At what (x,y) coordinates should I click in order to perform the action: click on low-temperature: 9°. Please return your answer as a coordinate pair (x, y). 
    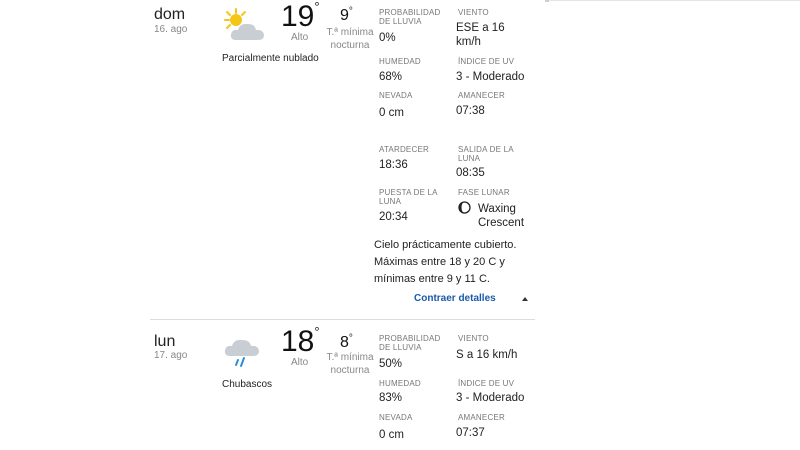
    Looking at the image, I should click on (346, 15).